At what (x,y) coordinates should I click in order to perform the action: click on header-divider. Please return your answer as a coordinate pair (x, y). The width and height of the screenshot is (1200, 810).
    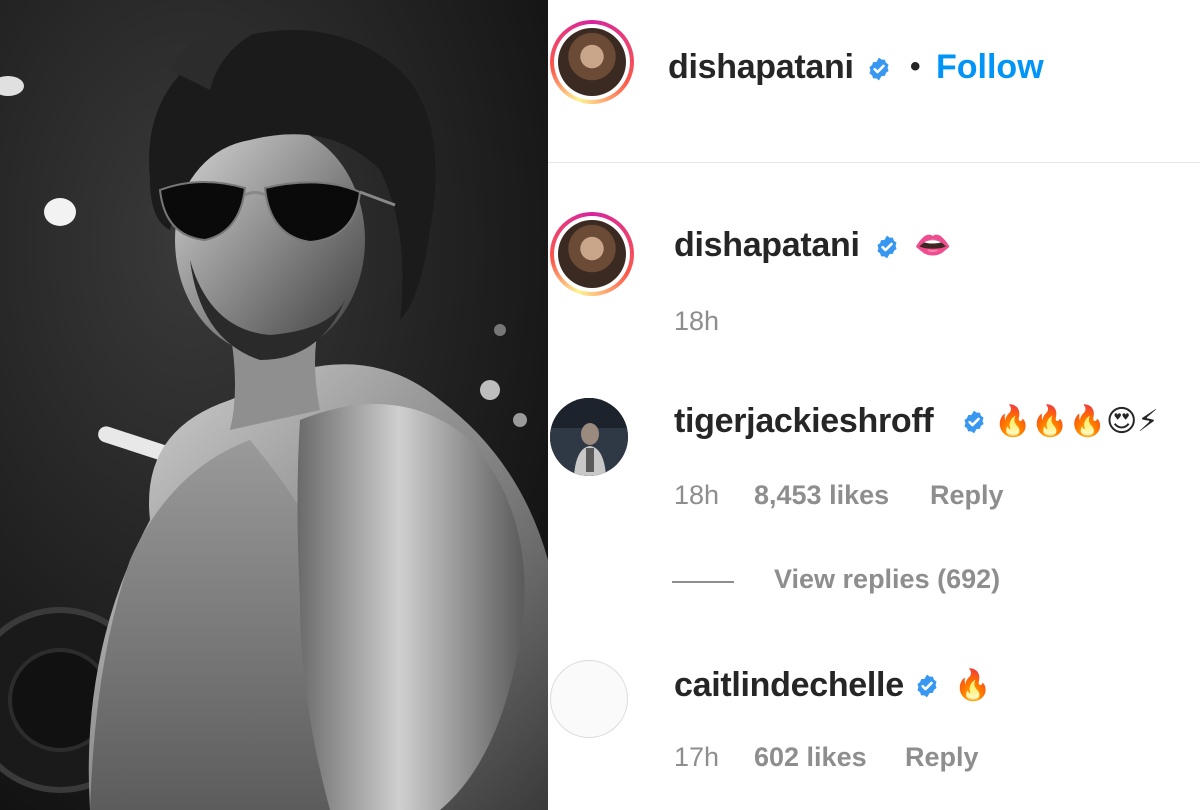
    Looking at the image, I should click on (874, 162).